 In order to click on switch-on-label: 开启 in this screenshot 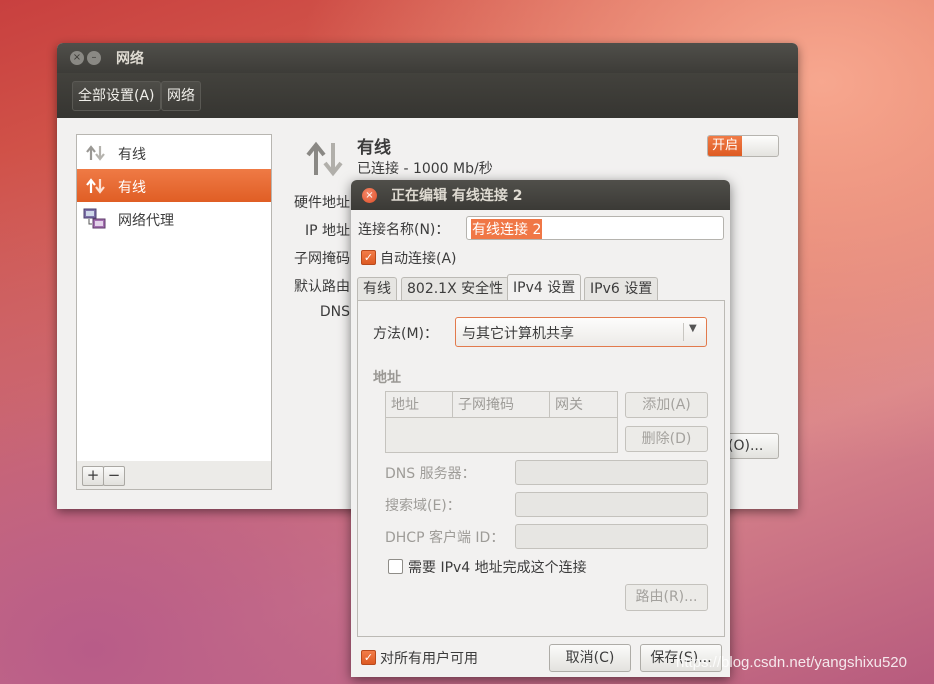, I will do `click(725, 146)`.